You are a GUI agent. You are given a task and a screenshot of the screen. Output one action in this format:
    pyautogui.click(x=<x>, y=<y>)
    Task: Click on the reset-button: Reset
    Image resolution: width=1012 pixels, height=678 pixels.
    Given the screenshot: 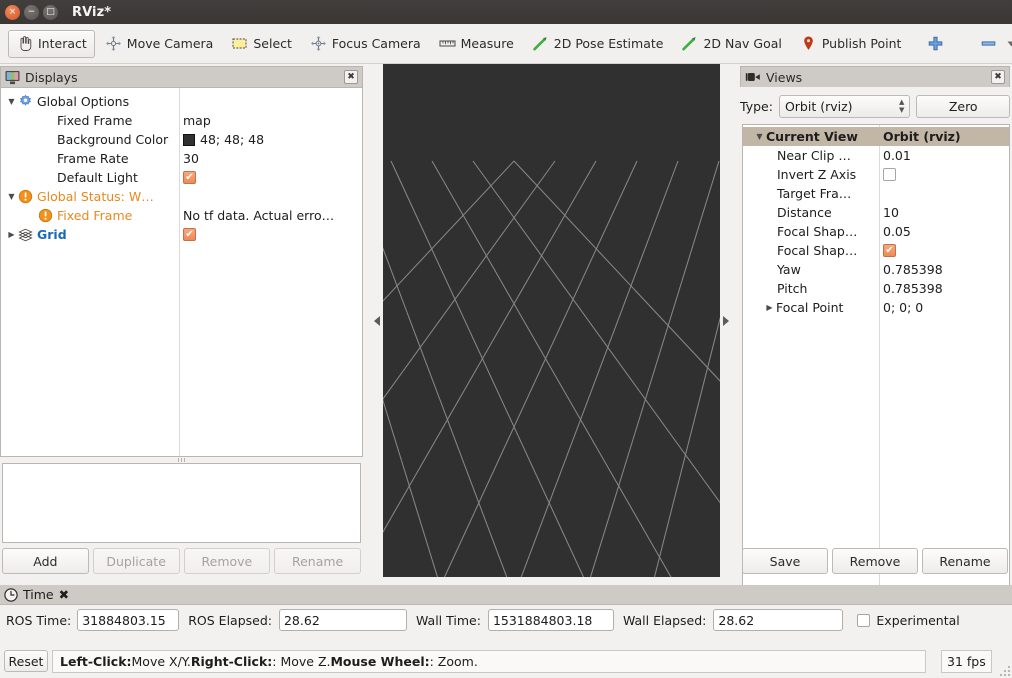 What is the action you would take?
    pyautogui.click(x=26, y=661)
    